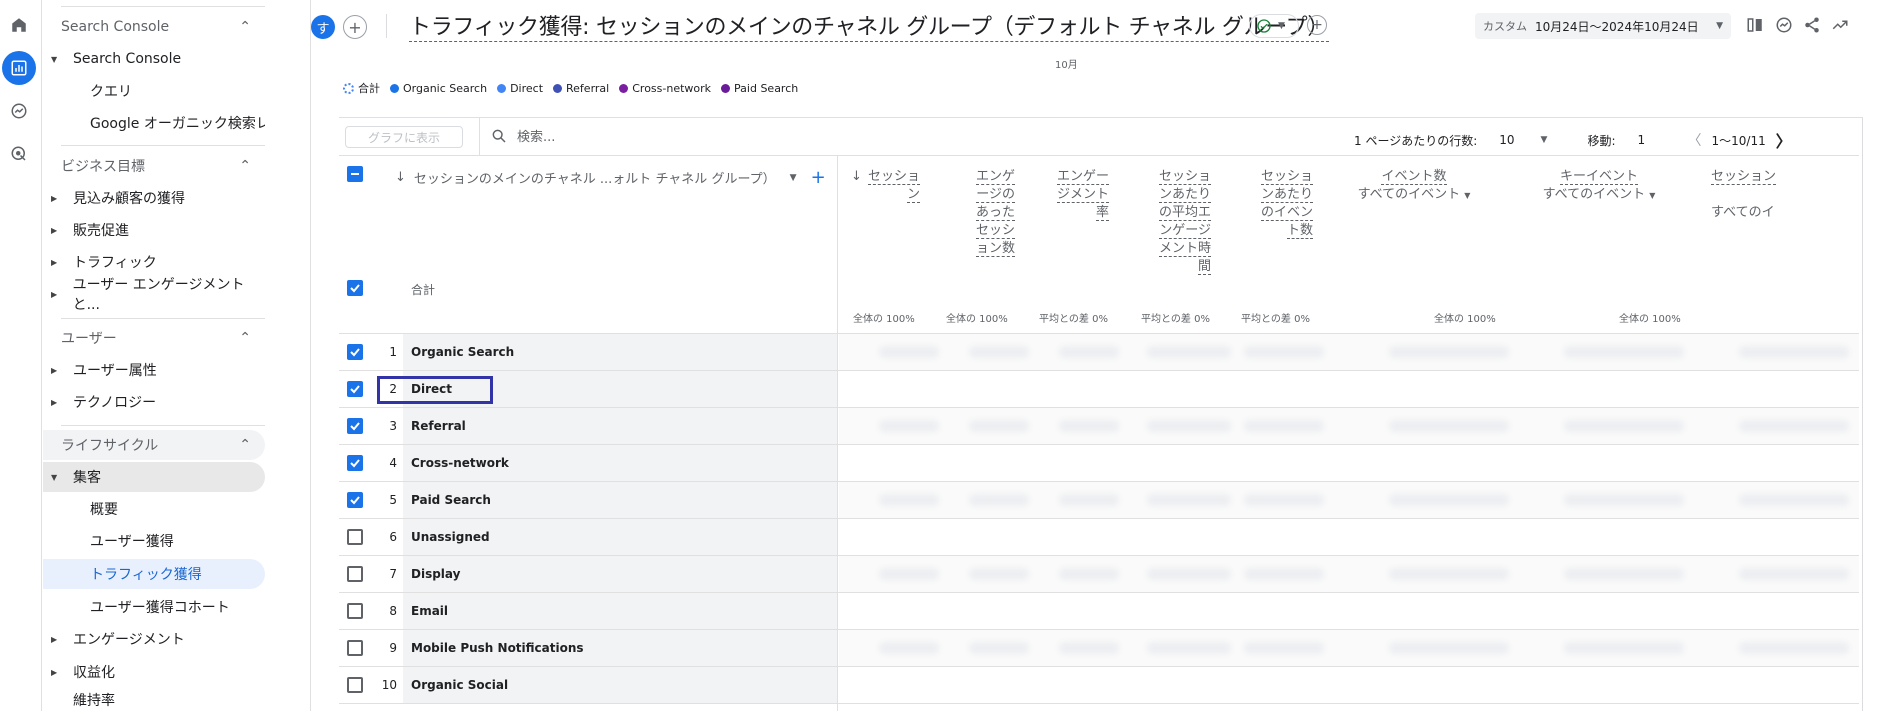 The width and height of the screenshot is (1878, 711). Describe the element at coordinates (19, 25) in the screenshot. I see `home-icon` at that location.